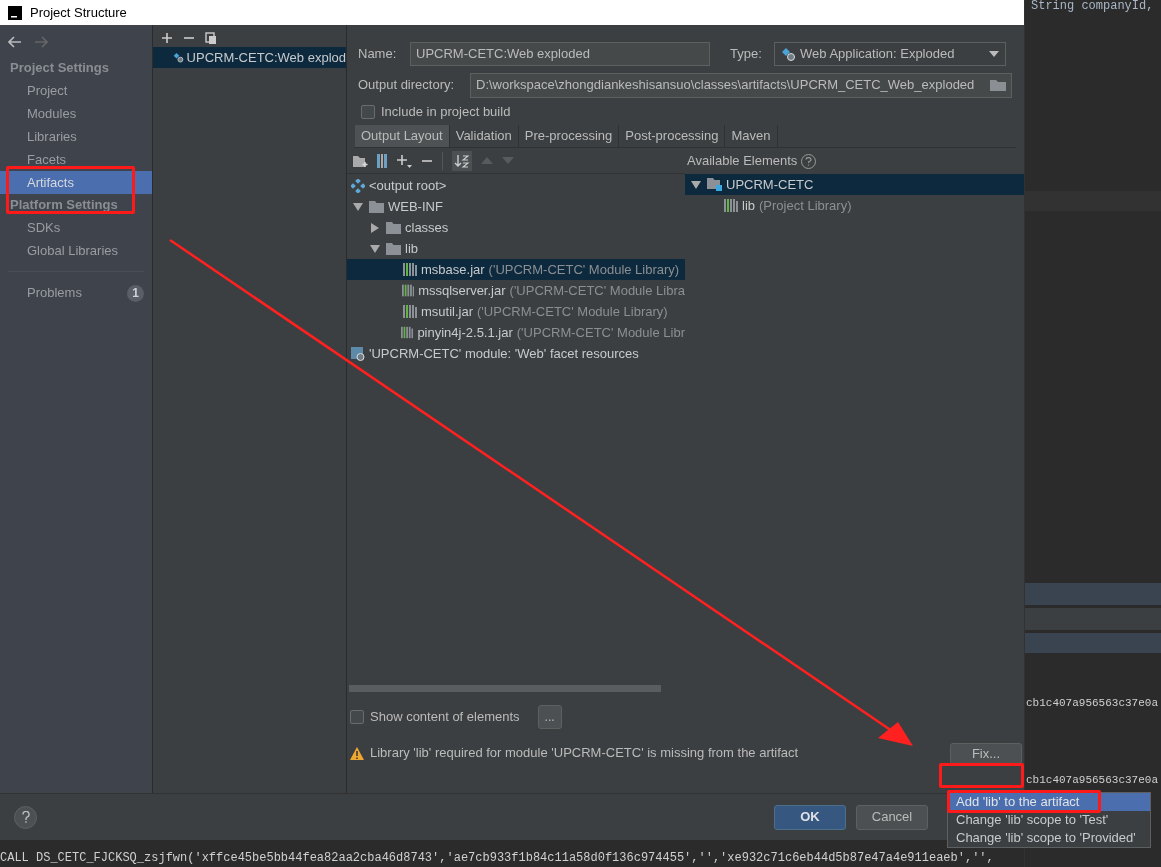 The width and height of the screenshot is (1161, 867). What do you see at coordinates (770, 184) in the screenshot?
I see `tree-label: UPCRM-CETC` at bounding box center [770, 184].